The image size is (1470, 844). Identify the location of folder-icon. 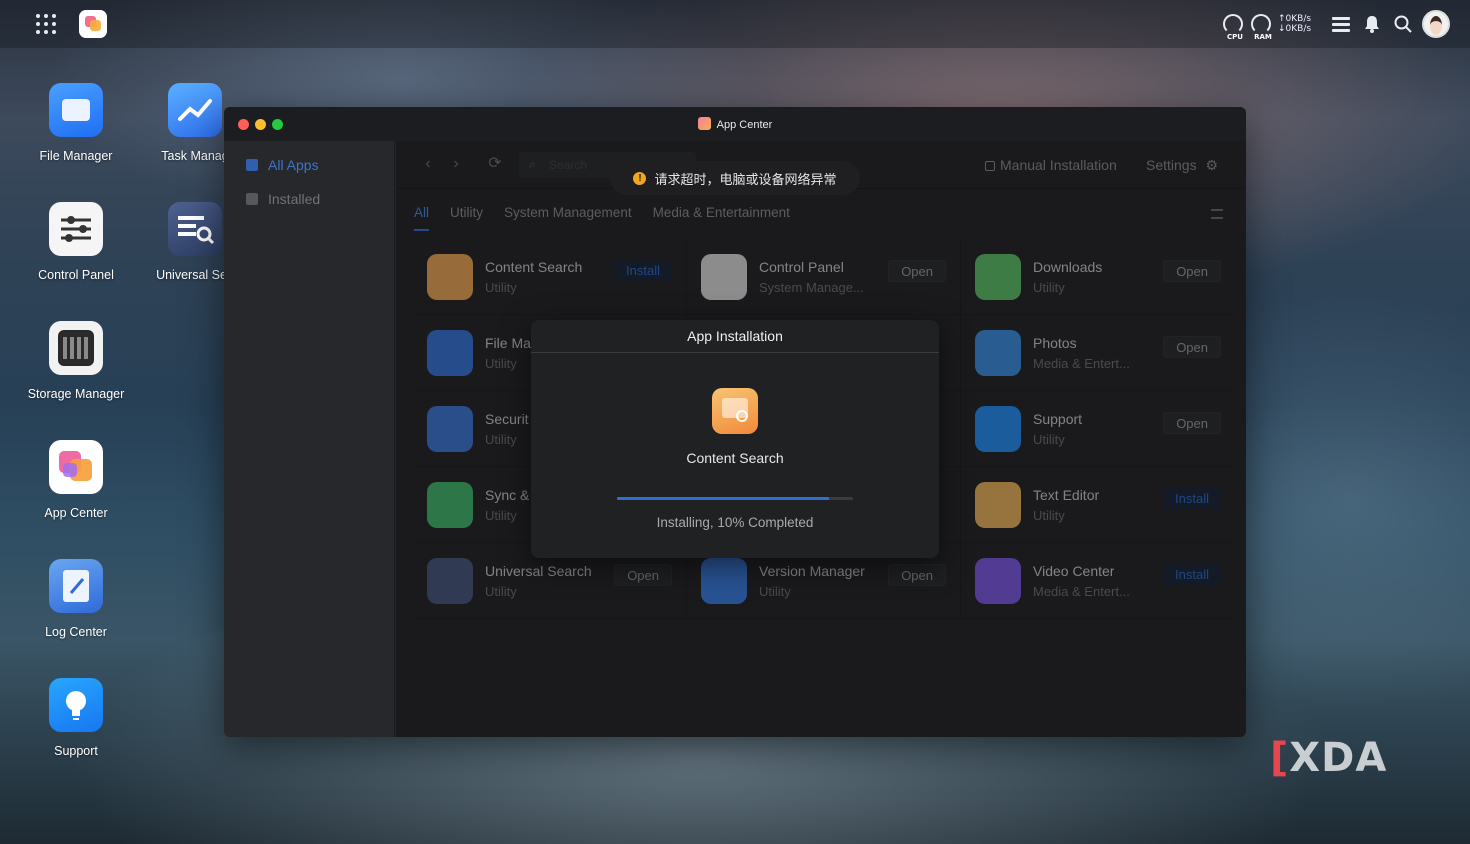
(76, 110).